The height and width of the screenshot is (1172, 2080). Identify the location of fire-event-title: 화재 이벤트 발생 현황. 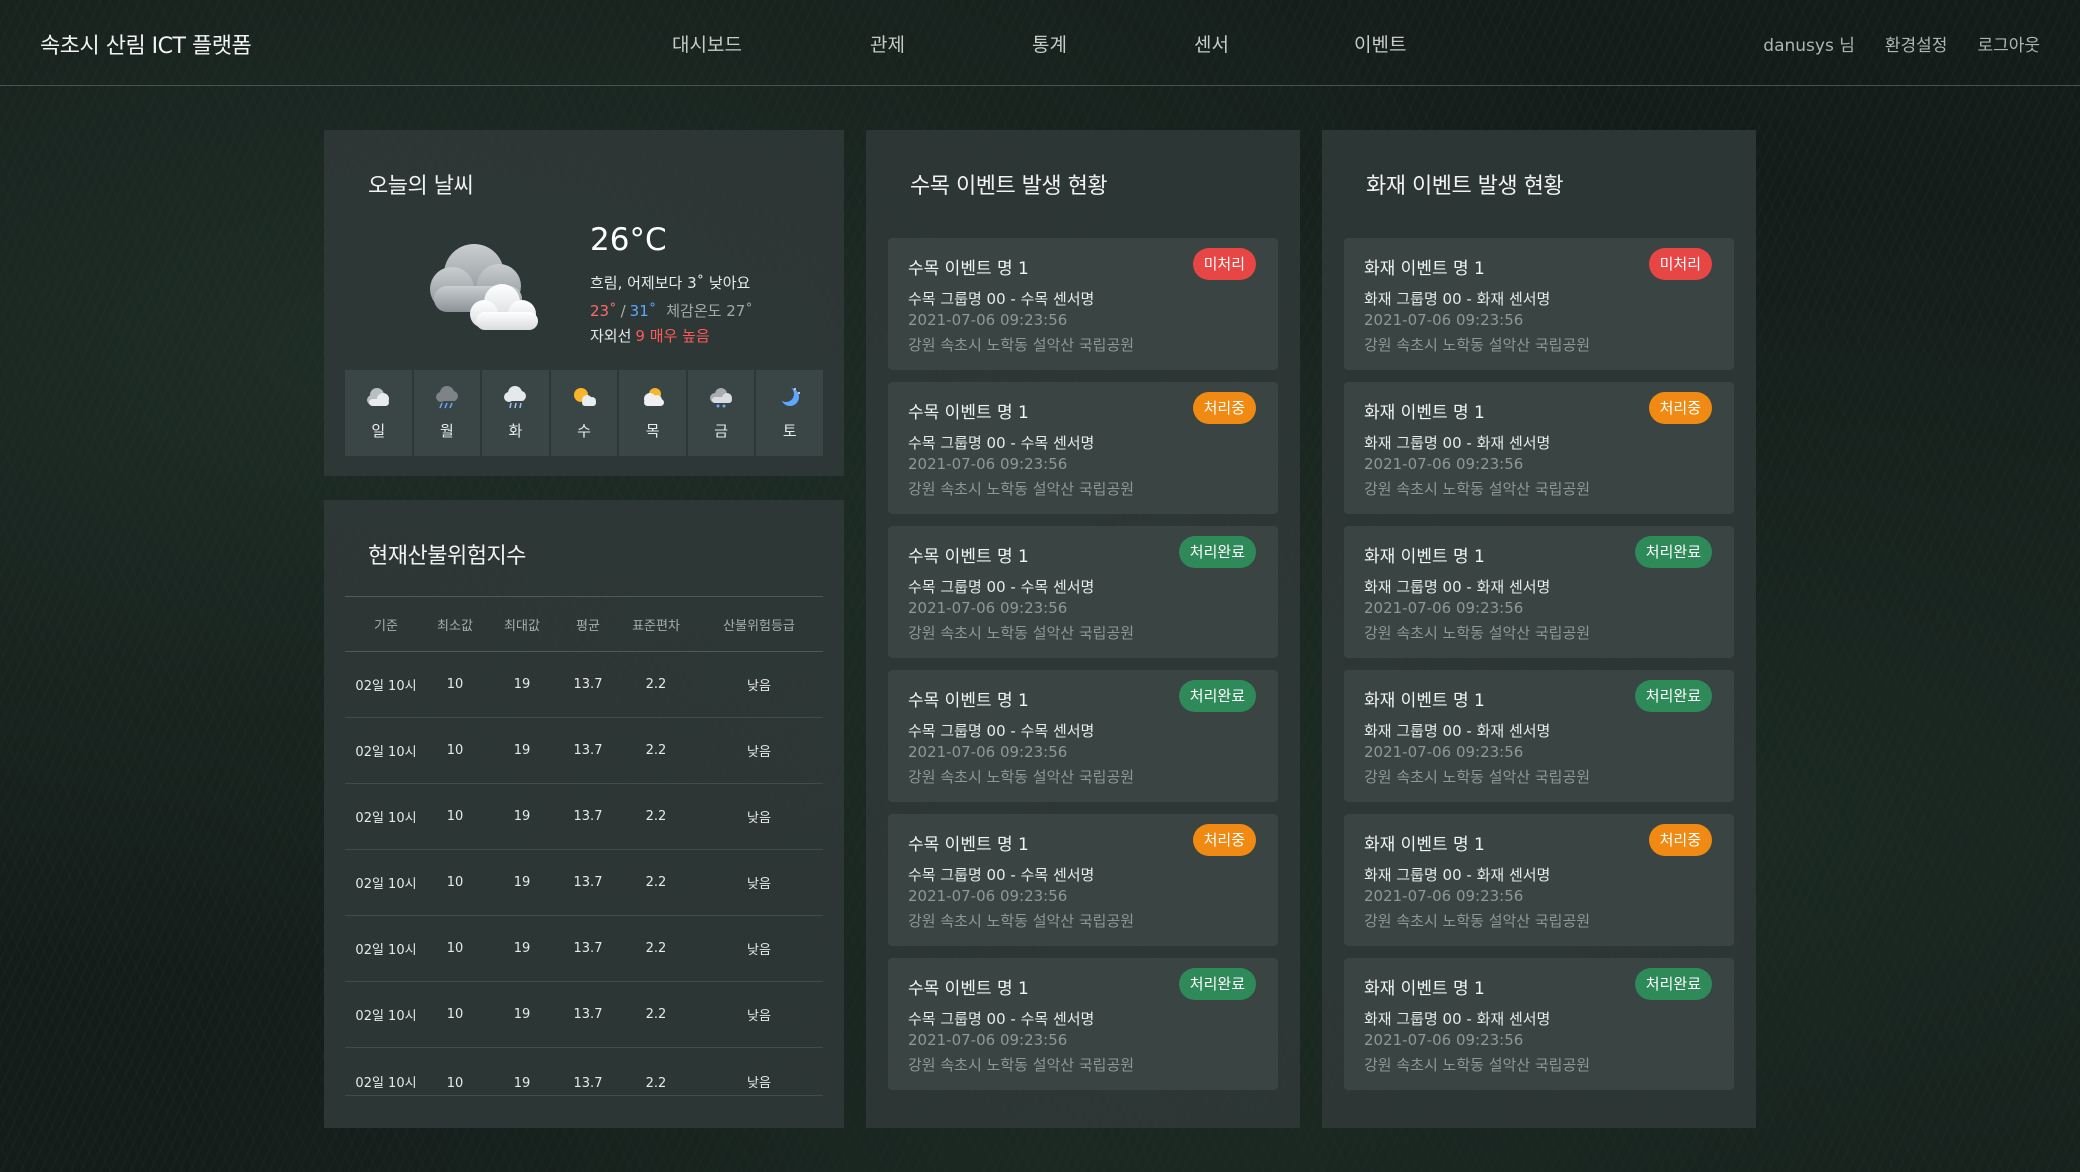
(1465, 186).